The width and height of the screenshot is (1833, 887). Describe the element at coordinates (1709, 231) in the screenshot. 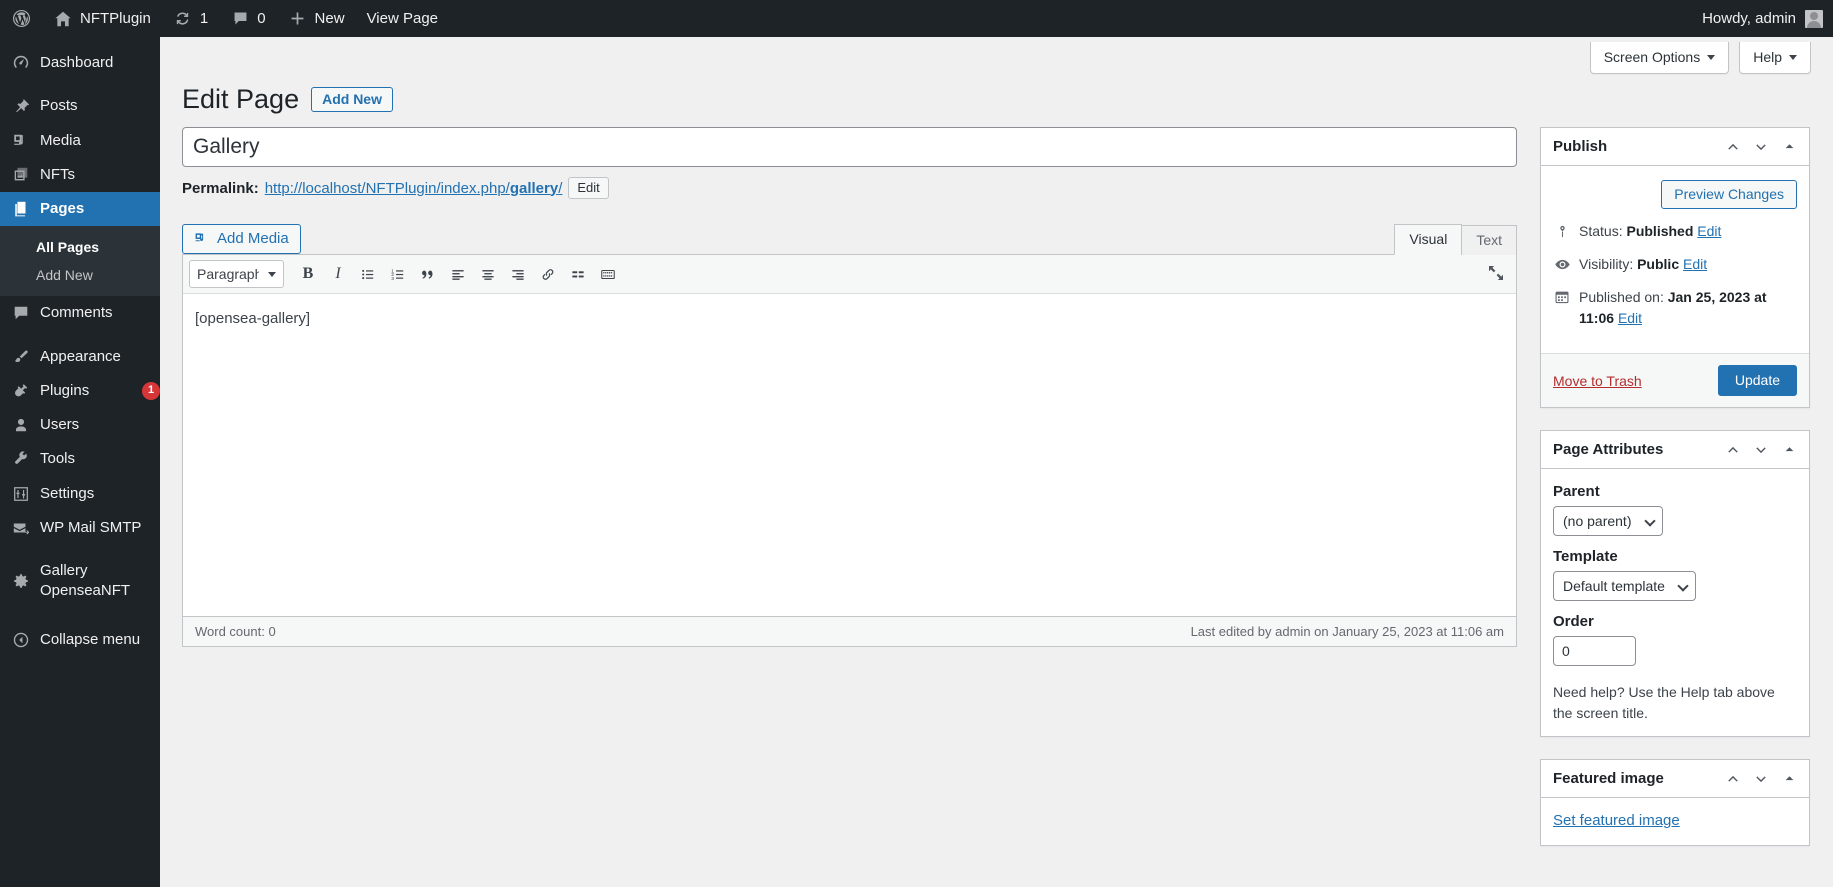

I see `edit-status-link: Edit` at that location.